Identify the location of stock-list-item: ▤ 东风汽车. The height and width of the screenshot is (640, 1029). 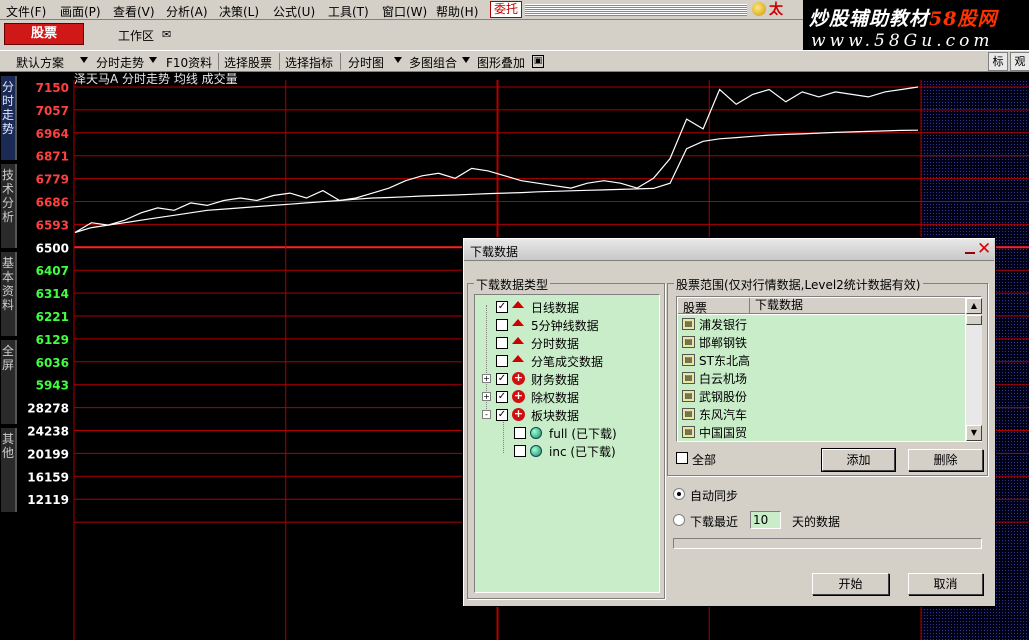
(822, 414).